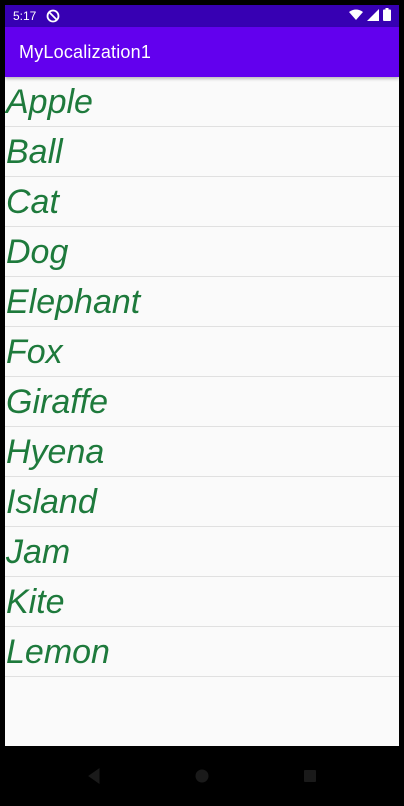 The width and height of the screenshot is (404, 806). What do you see at coordinates (202, 652) in the screenshot?
I see `list-item: Lemon` at bounding box center [202, 652].